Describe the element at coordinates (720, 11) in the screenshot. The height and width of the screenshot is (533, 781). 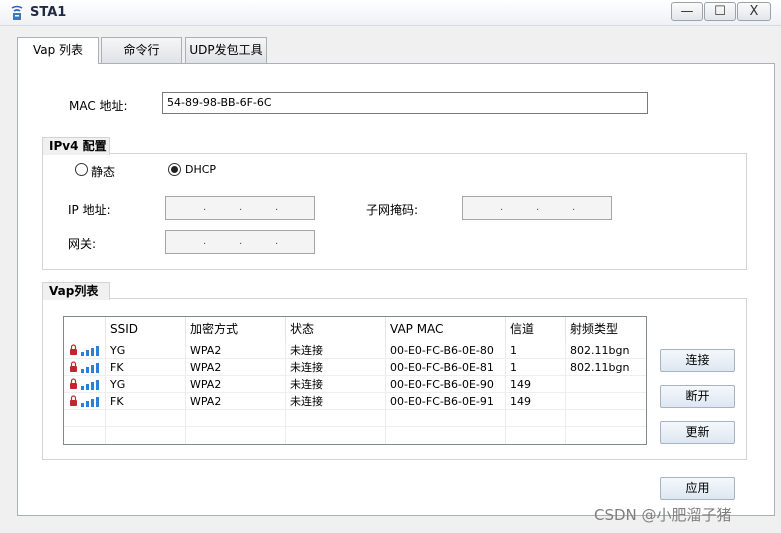
I see `maximize-button: ☐` at that location.